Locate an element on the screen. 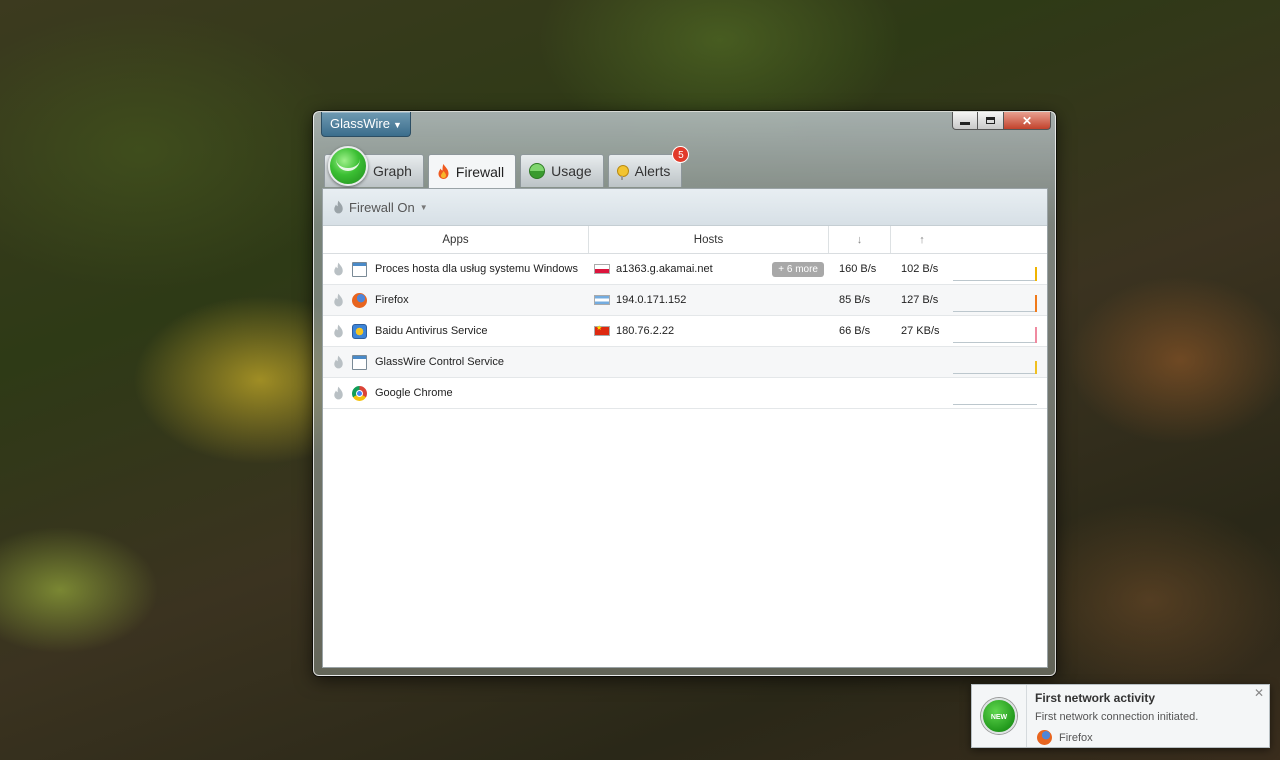 This screenshot has width=1280, height=760. app-name: Firefox is located at coordinates (392, 300).